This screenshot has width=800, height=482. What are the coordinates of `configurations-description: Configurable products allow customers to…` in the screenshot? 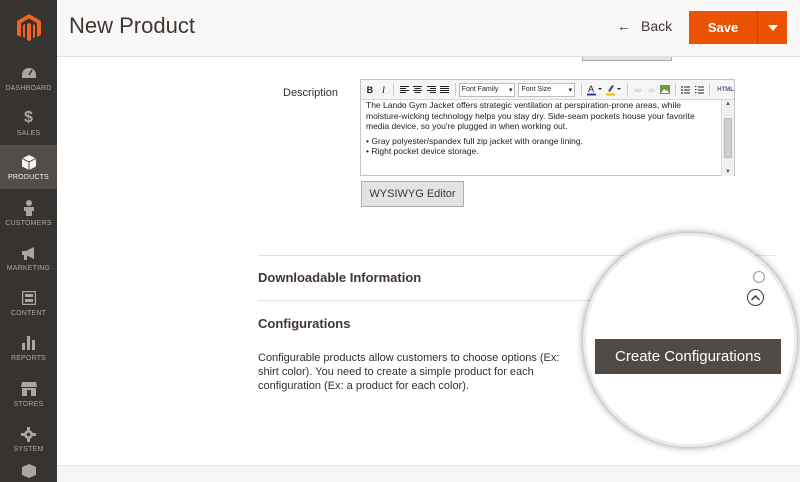 It's located at (409, 372).